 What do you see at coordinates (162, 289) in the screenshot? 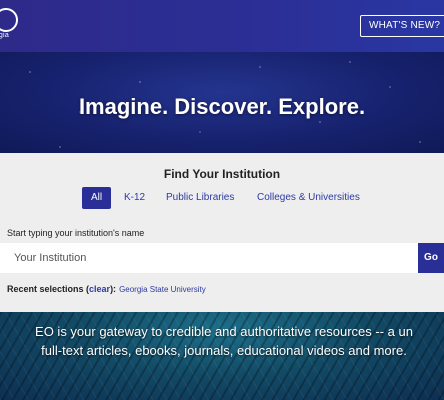
I see `recent-item-link: Georgia State University` at bounding box center [162, 289].